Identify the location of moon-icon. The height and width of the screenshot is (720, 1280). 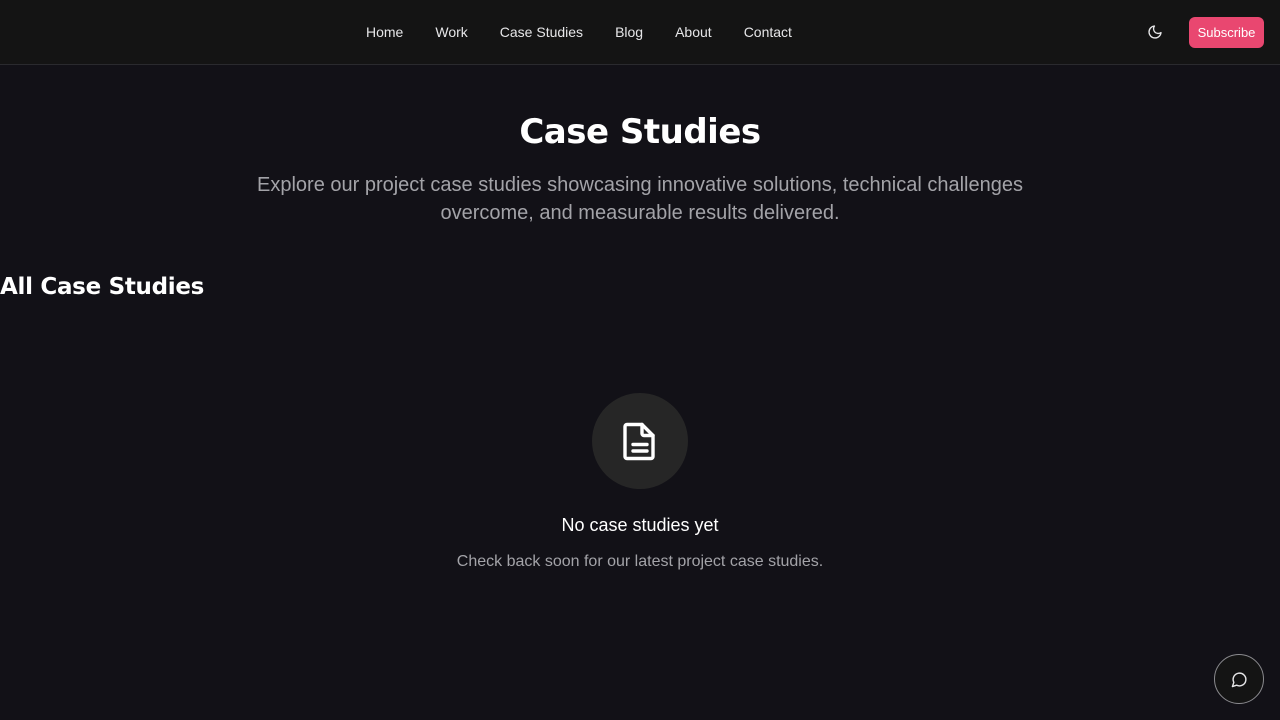
(1155, 32).